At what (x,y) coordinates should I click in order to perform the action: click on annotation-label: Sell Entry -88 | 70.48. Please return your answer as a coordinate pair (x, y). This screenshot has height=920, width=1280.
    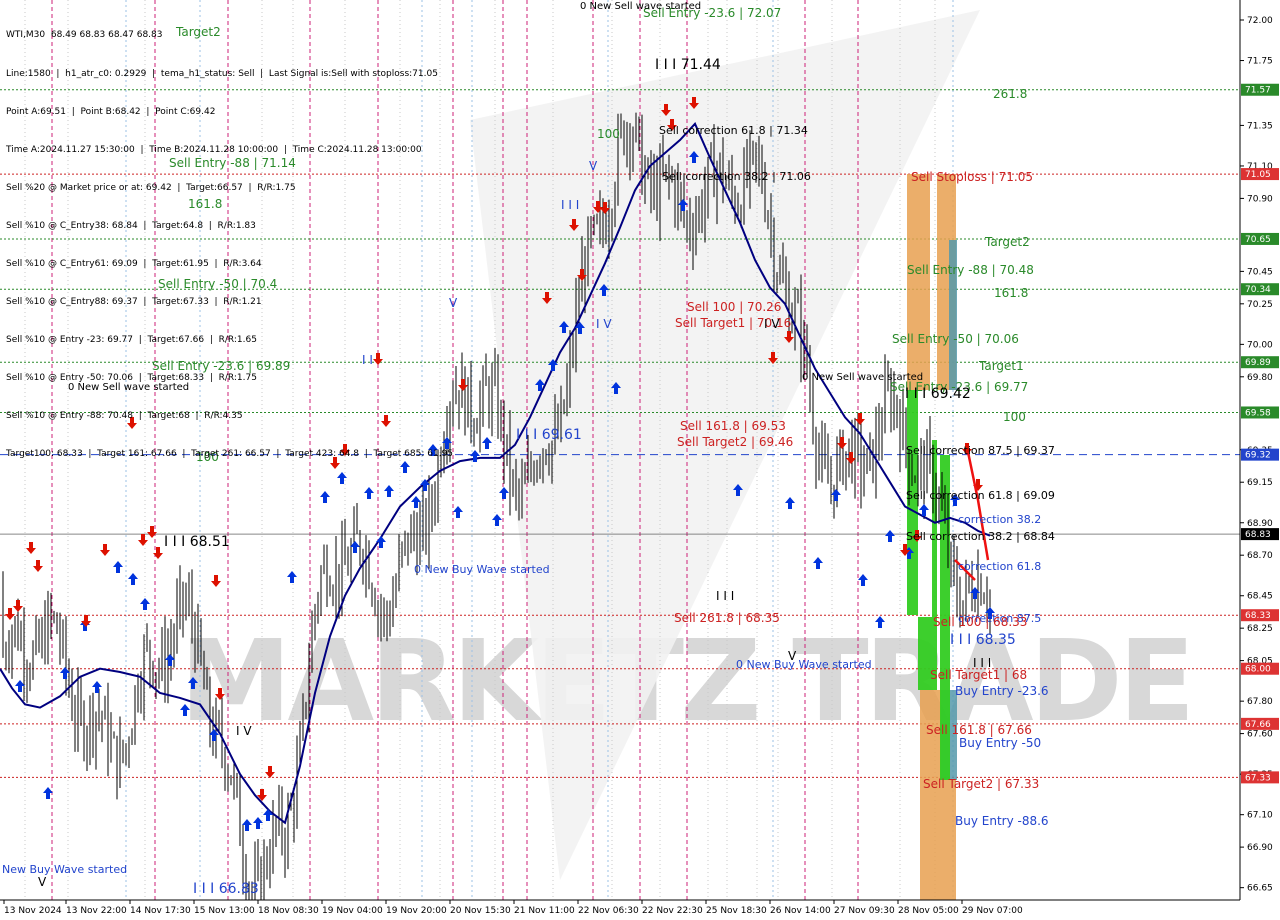
    Looking at the image, I should click on (970, 270).